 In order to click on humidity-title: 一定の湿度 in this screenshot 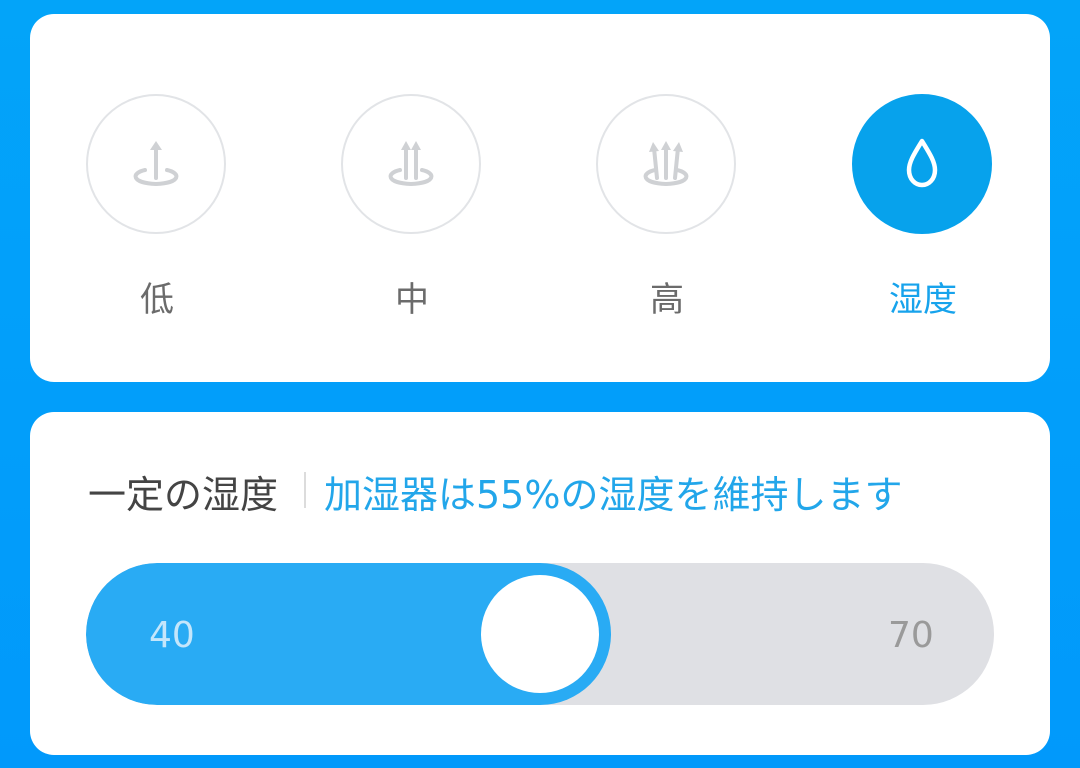, I will do `click(183, 495)`.